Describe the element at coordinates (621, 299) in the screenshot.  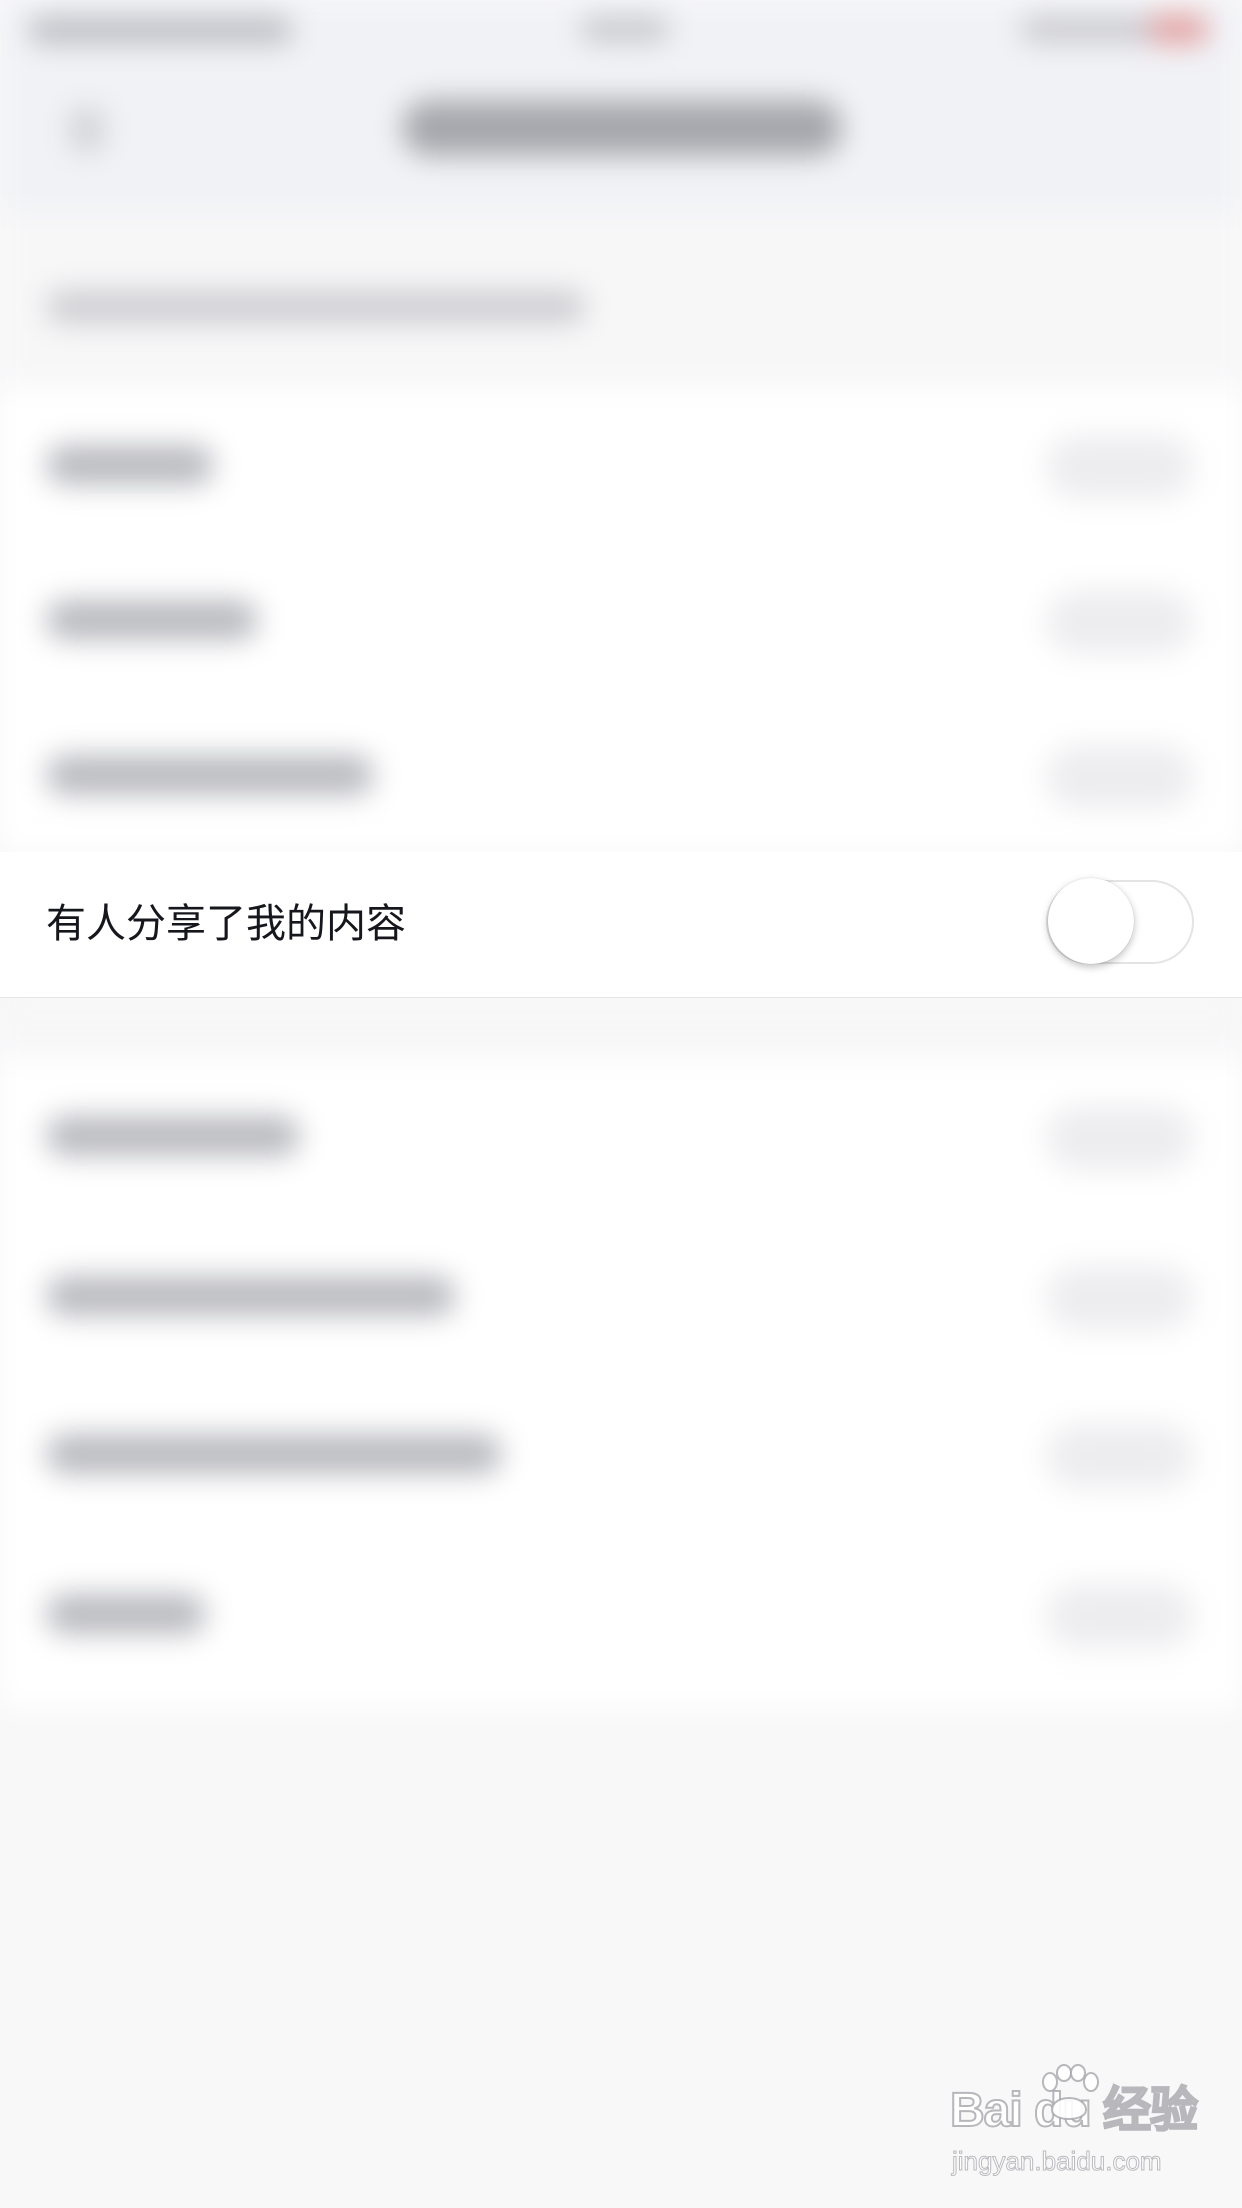
I see `section-header` at that location.